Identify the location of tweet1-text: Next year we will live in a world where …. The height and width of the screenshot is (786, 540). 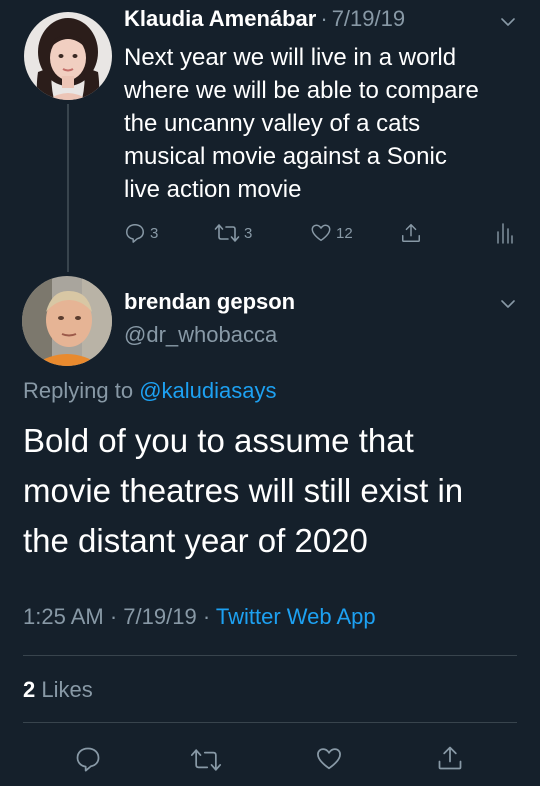
(301, 123).